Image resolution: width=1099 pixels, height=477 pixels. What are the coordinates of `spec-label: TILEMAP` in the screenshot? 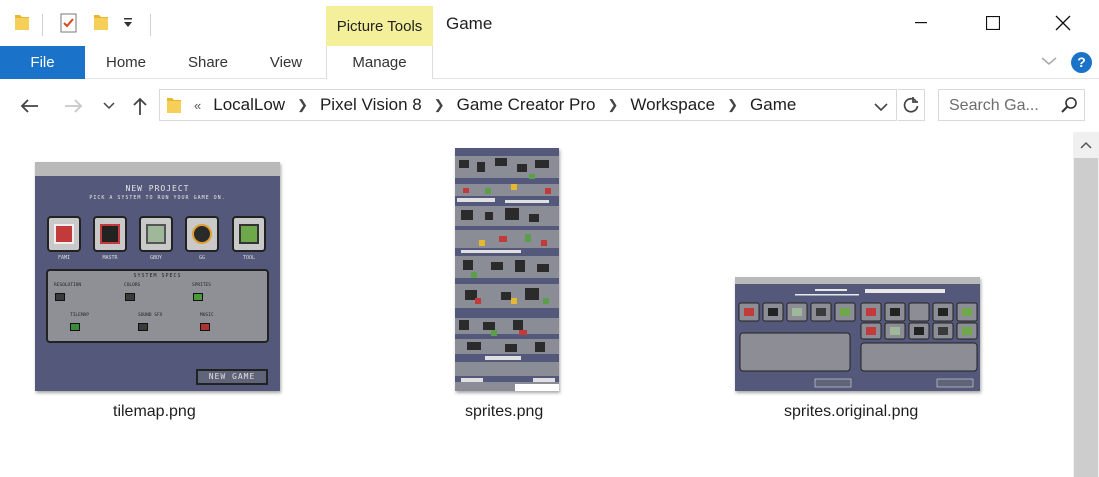 It's located at (79, 315).